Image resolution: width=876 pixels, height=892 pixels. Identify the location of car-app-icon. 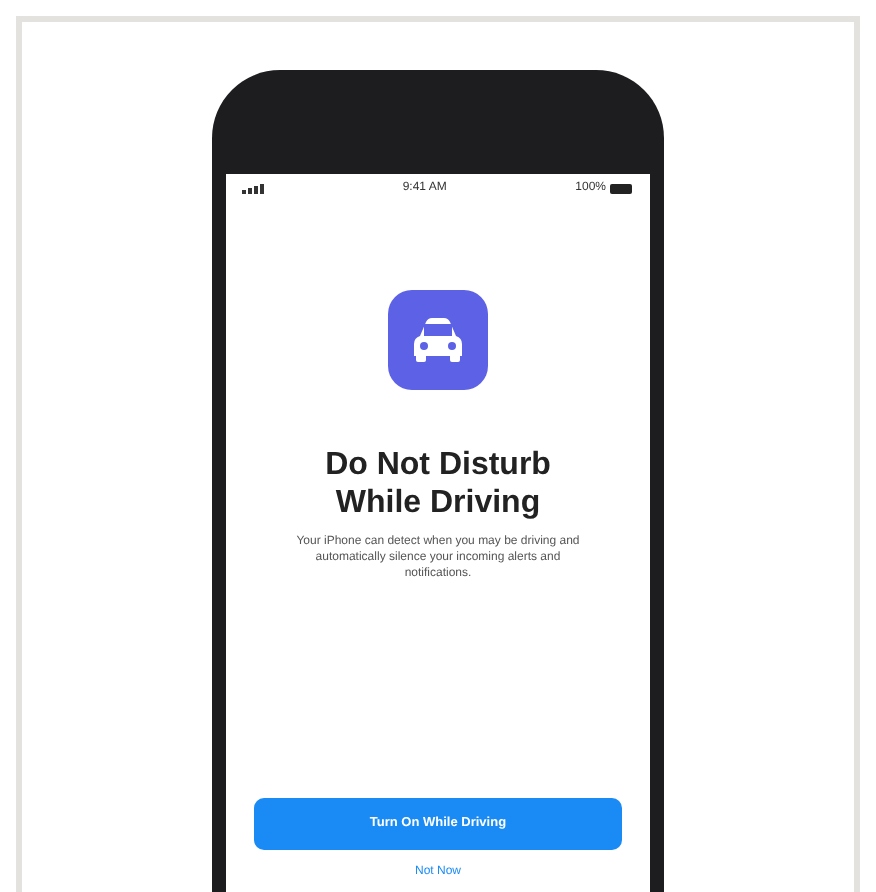
(438, 340).